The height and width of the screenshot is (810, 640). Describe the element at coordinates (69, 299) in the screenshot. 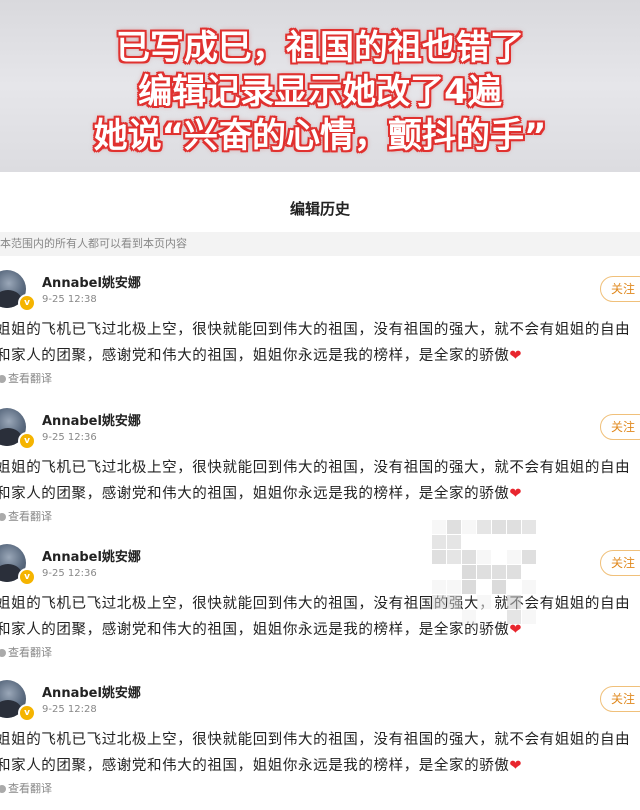

I see `timestamp: 9-25 12:38` at that location.